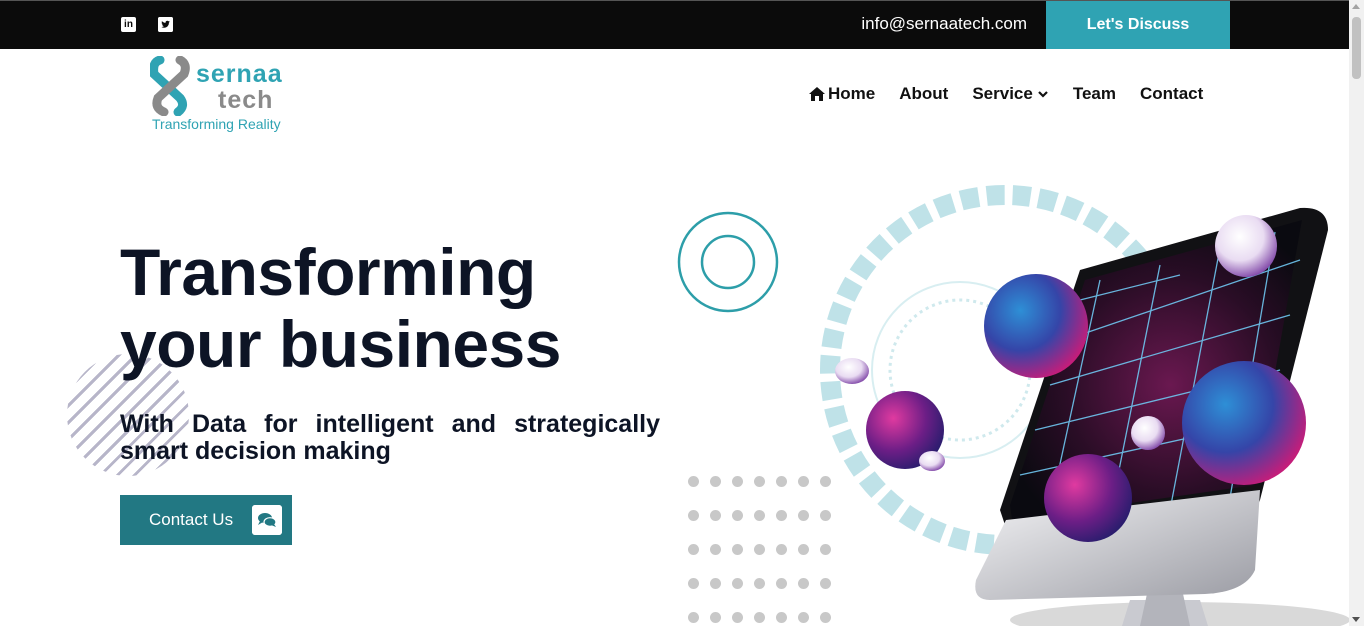 The width and height of the screenshot is (1364, 626). I want to click on nav-item-service: Service, so click(1010, 94).